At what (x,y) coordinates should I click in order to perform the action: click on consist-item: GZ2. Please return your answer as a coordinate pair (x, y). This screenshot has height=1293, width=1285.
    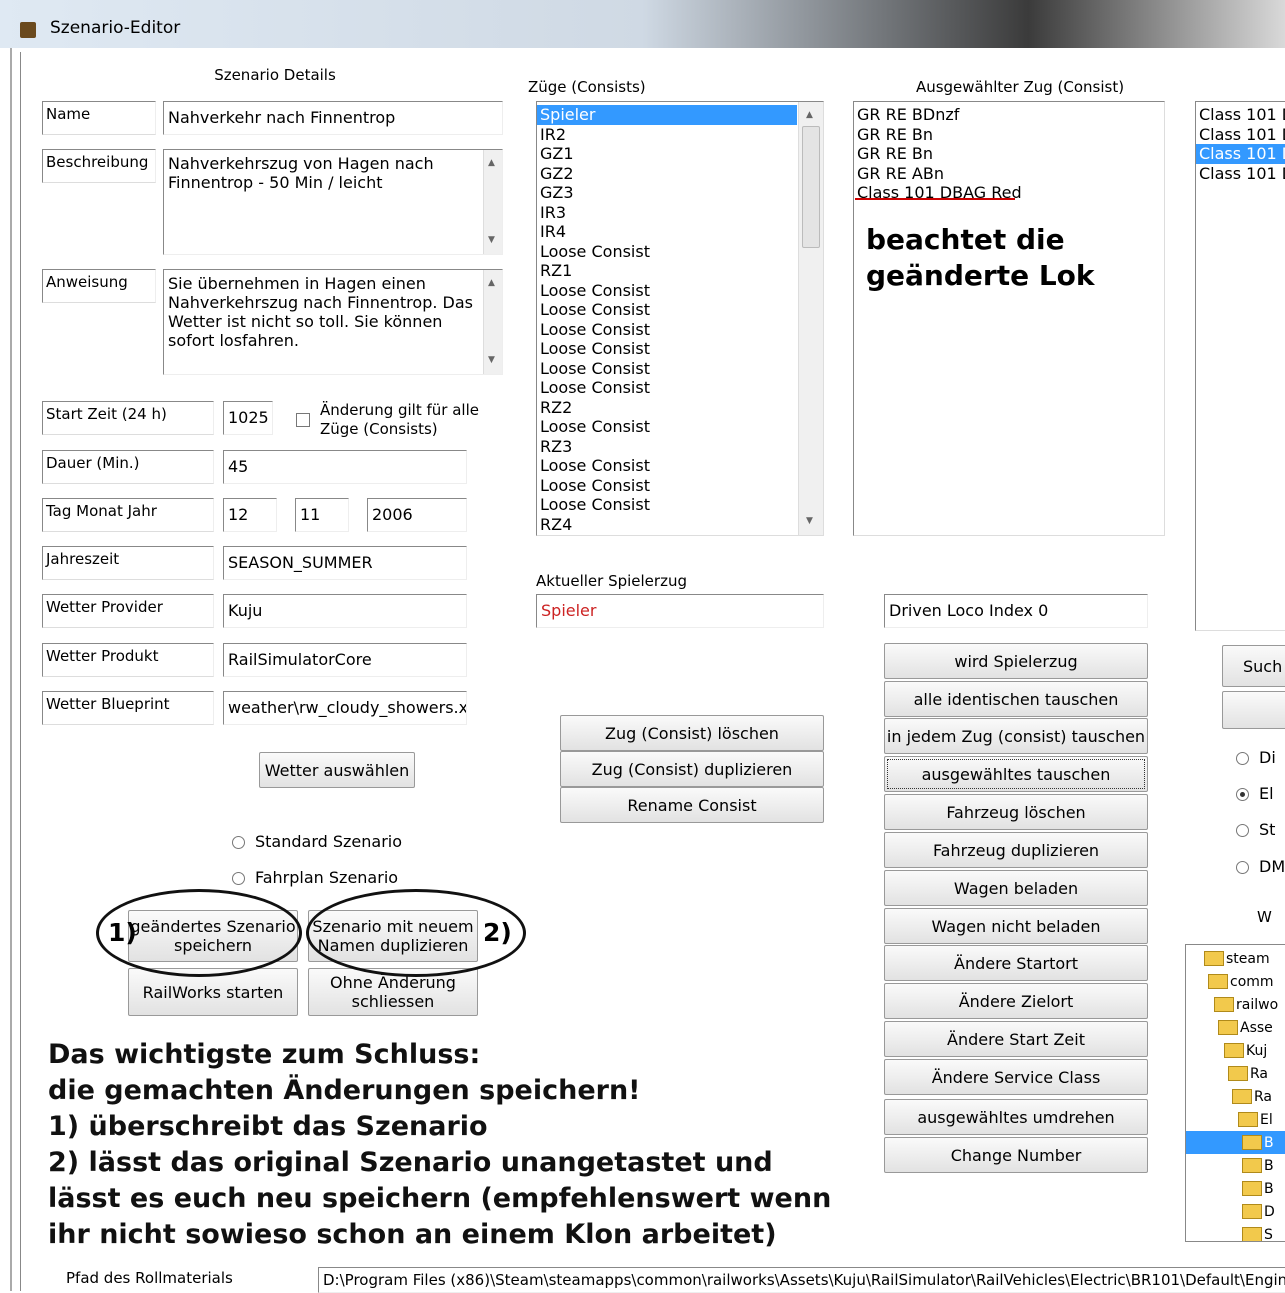
    Looking at the image, I should click on (667, 174).